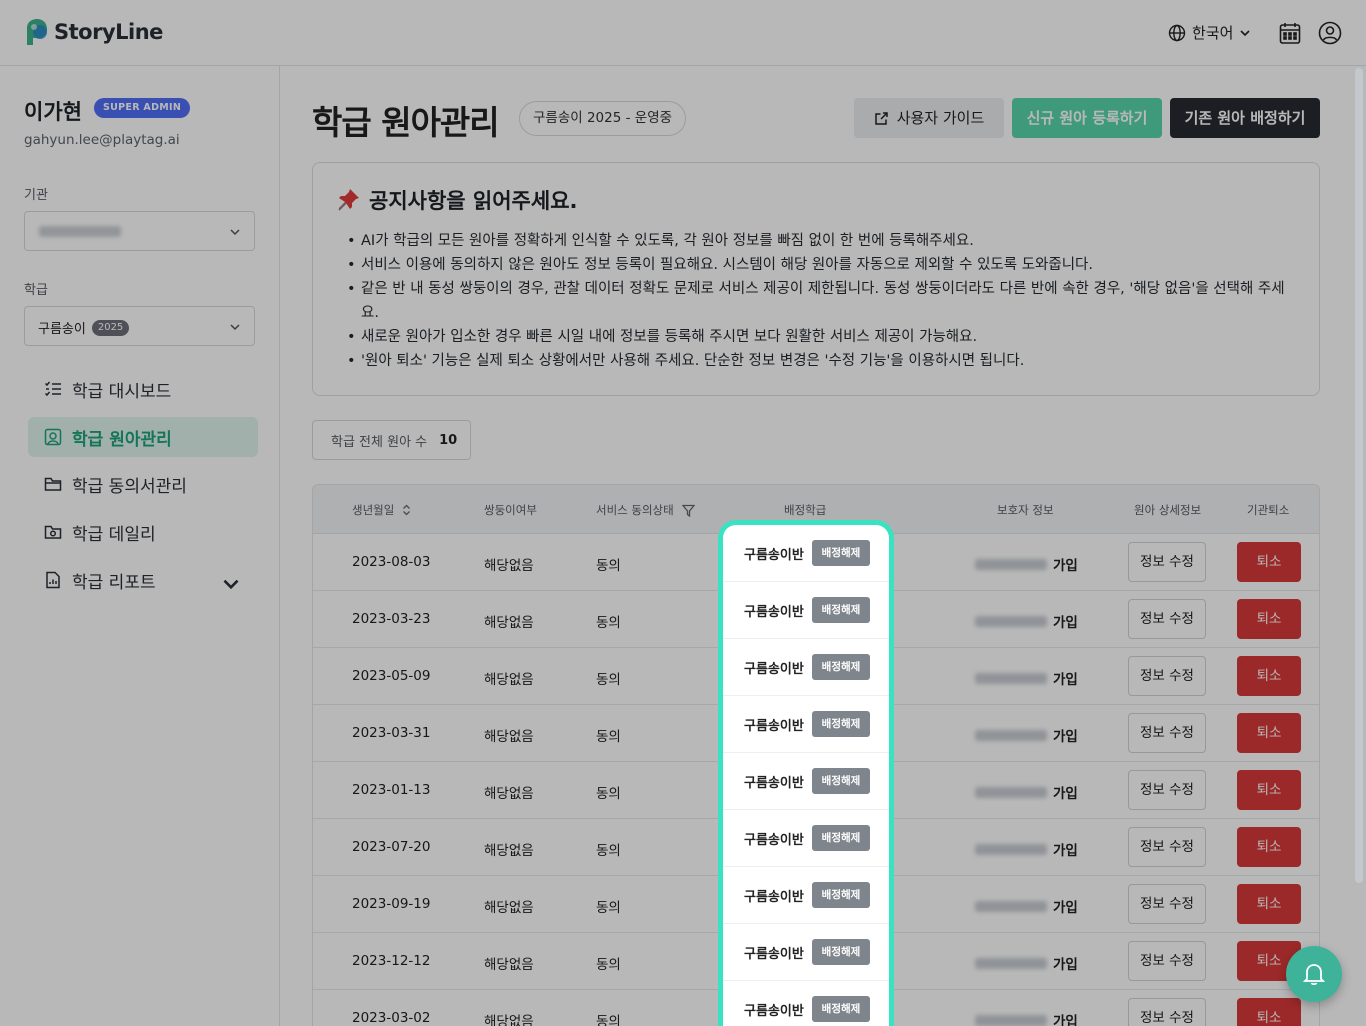 The image size is (1366, 1026). Describe the element at coordinates (102, 140) in the screenshot. I see `user-email: gahyun.lee@playtag.ai` at that location.